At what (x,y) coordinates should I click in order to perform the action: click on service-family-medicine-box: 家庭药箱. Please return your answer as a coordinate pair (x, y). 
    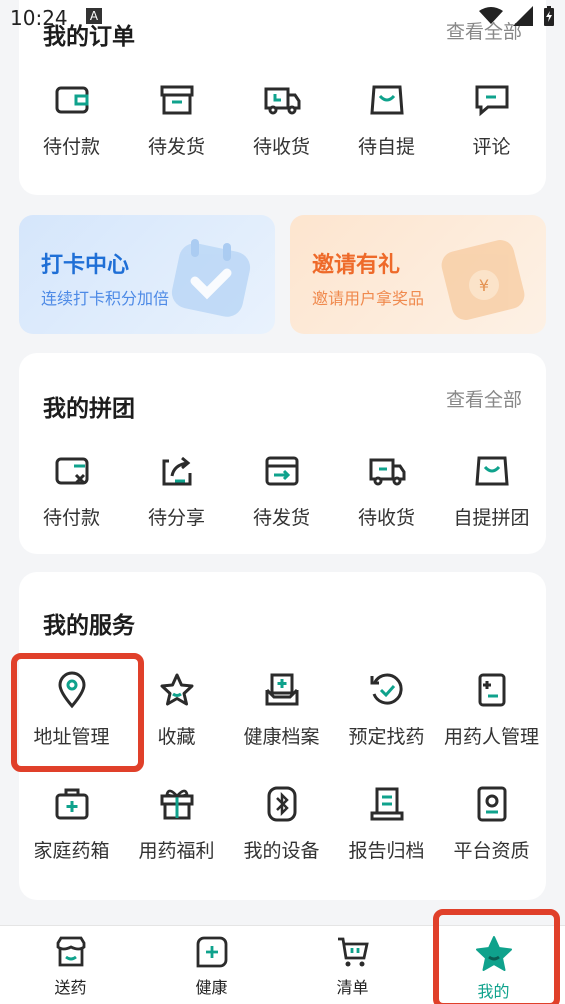
    Looking at the image, I should click on (71, 823).